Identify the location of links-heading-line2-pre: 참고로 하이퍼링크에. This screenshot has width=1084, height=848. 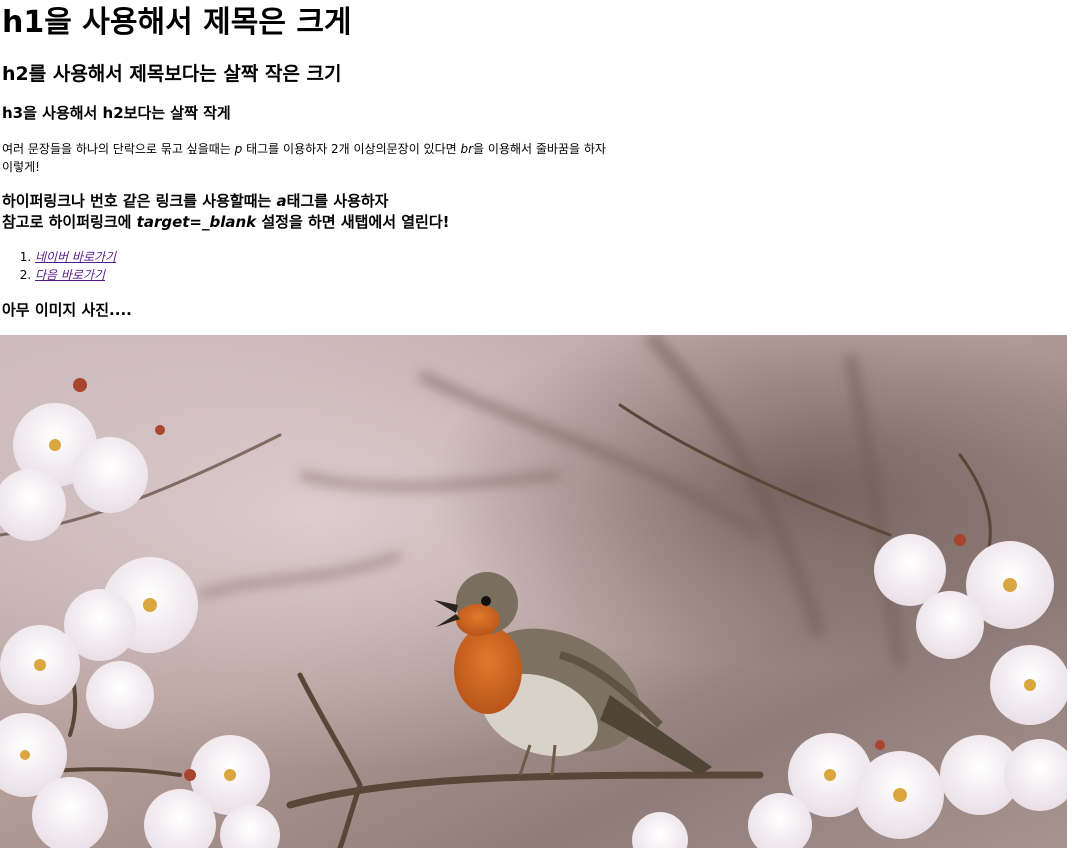
(69, 222).